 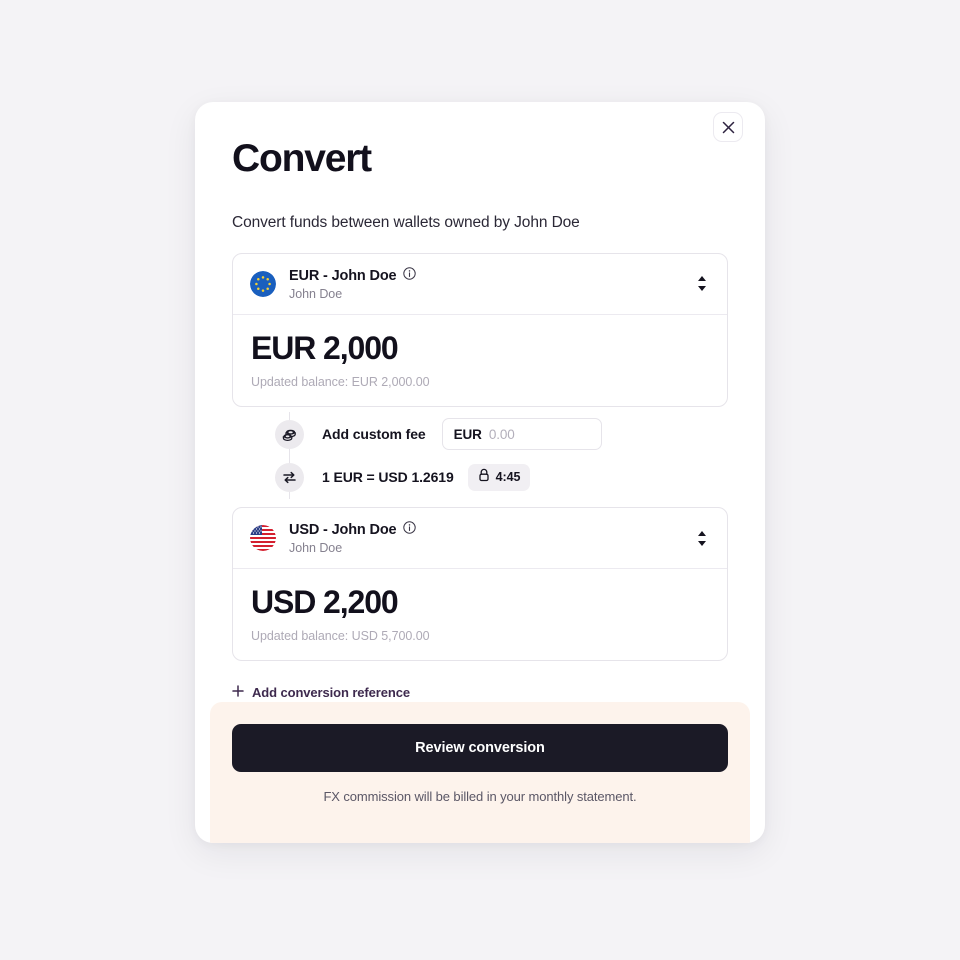 What do you see at coordinates (467, 434) in the screenshot?
I see `fee-currency-label: EUR` at bounding box center [467, 434].